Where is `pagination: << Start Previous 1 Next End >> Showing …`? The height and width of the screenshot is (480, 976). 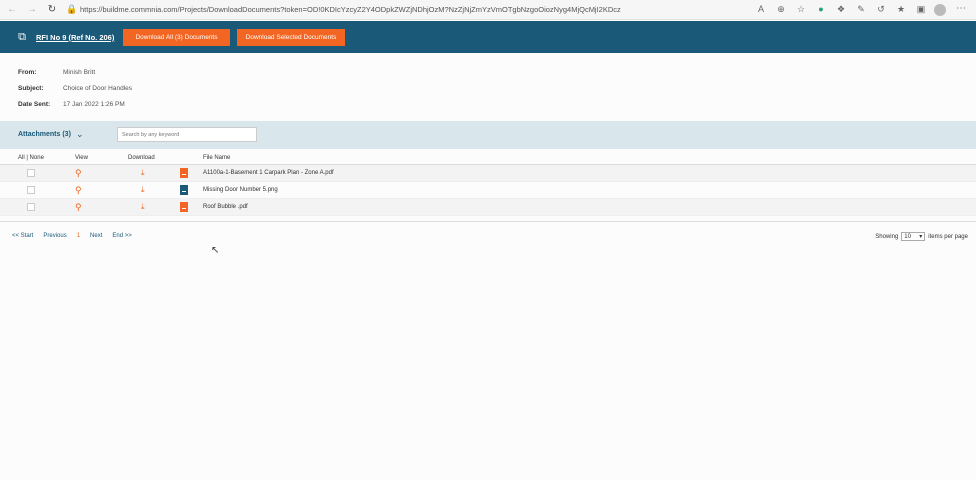 pagination: << Start Previous 1 Next End >> Showing … is located at coordinates (488, 235).